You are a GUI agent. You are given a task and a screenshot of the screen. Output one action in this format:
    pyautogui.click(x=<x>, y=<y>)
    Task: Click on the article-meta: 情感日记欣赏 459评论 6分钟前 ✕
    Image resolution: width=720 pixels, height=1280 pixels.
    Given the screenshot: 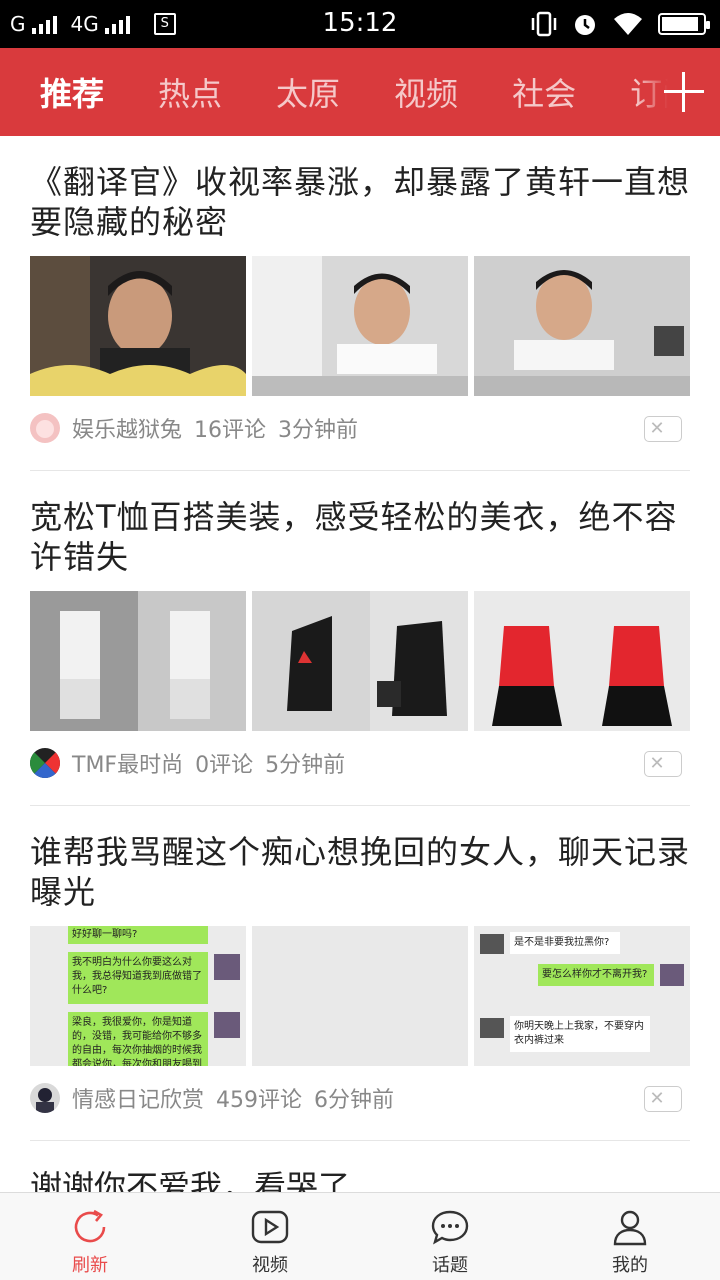 What is the action you would take?
    pyautogui.click(x=360, y=1098)
    